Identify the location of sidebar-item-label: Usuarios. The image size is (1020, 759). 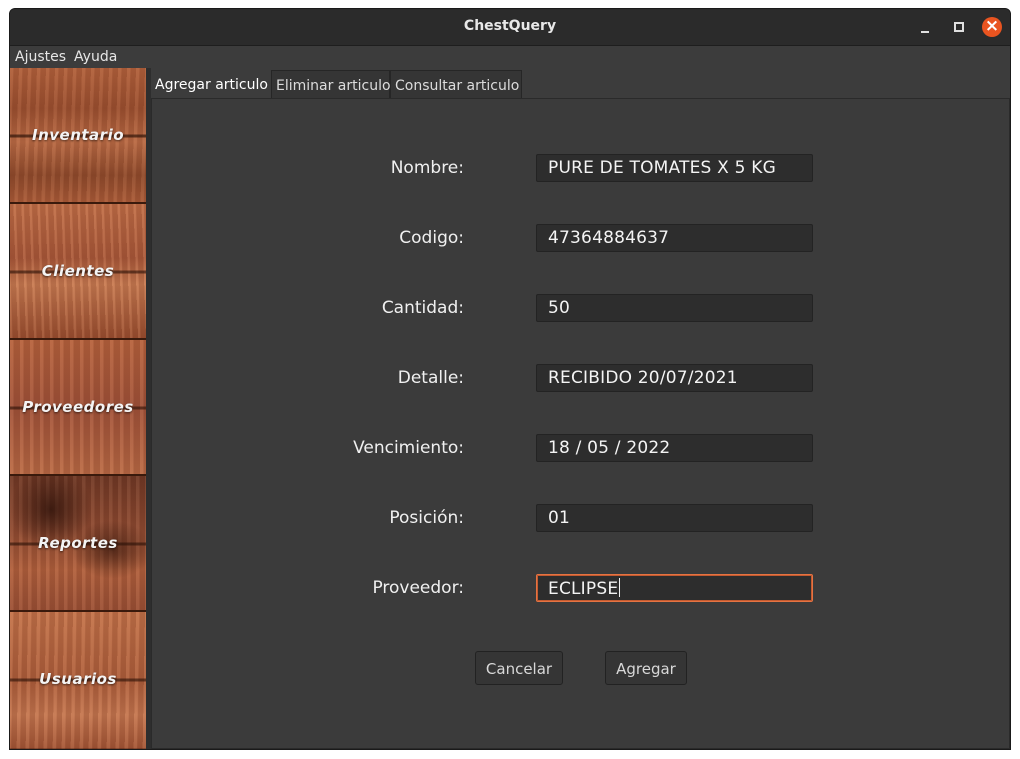
(78, 679).